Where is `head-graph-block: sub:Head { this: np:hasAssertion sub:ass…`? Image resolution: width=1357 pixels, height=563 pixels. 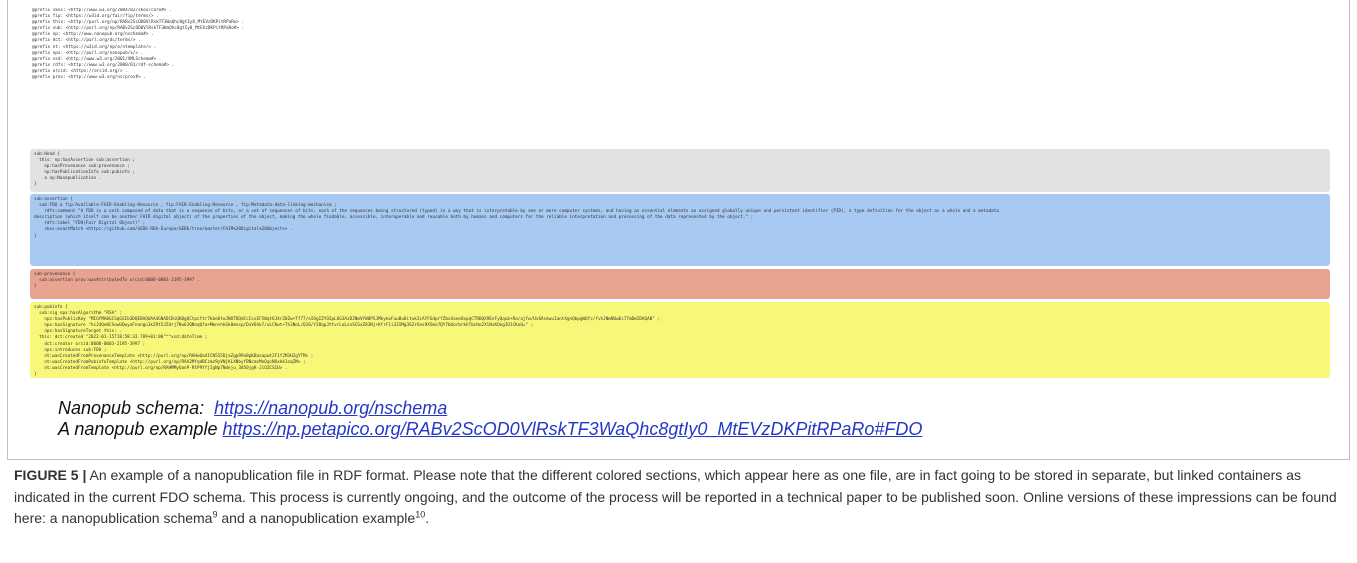 head-graph-block: sub:Head { this: np:hasAssertion sub:ass… is located at coordinates (680, 170).